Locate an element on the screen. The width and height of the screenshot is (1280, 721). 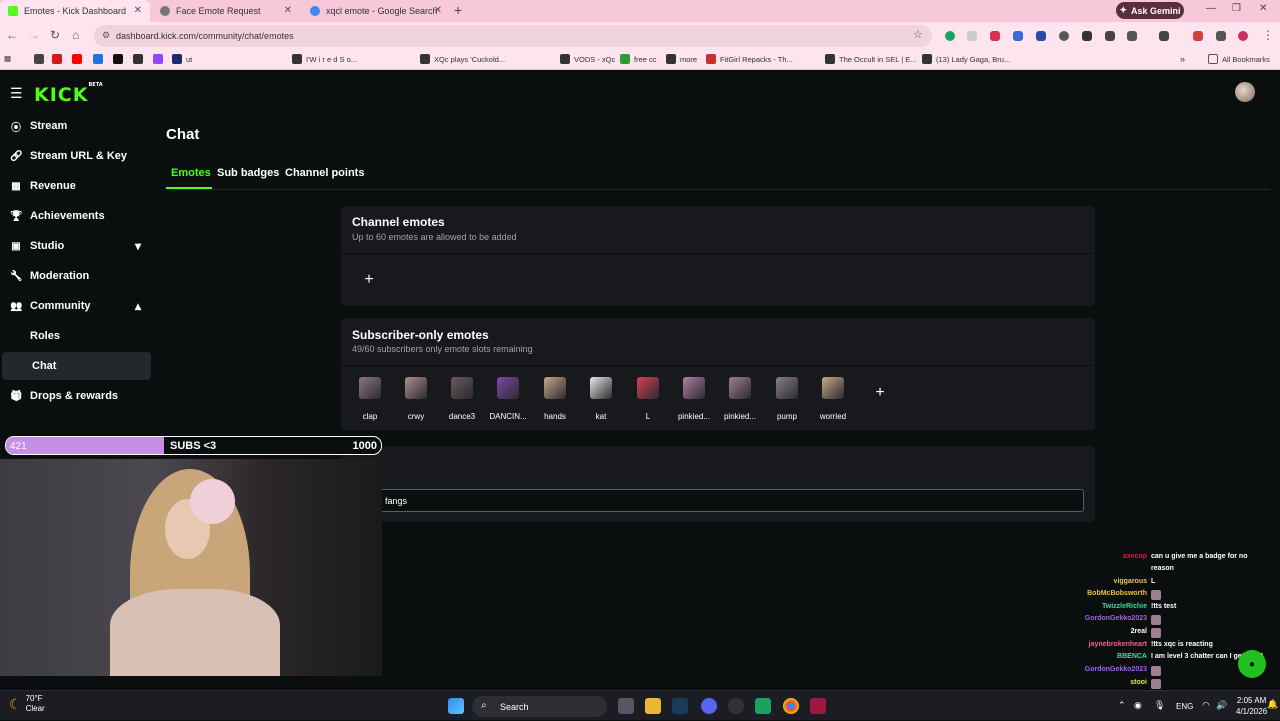
more-bookmarks-icon: » is located at coordinates (1182, 59).